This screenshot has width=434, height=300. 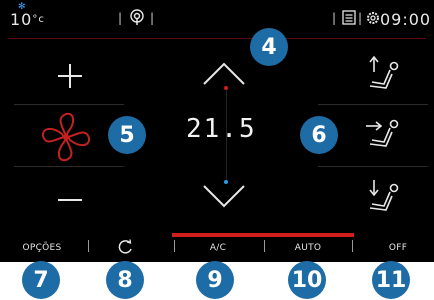 What do you see at coordinates (125, 280) in the screenshot?
I see `callout-badge: 8` at bounding box center [125, 280].